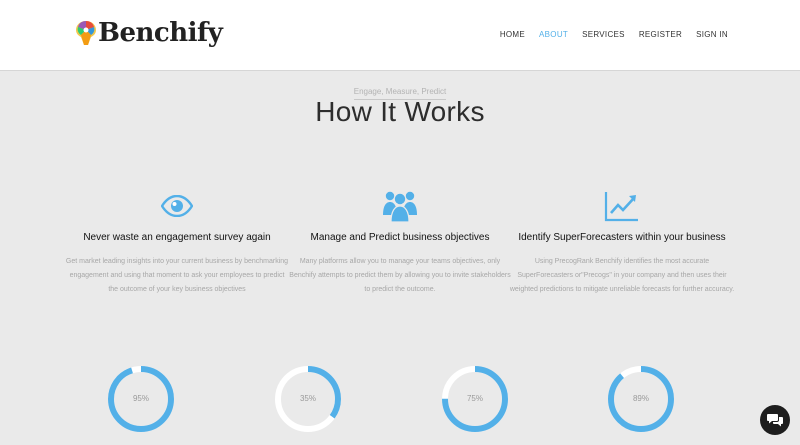  What do you see at coordinates (400, 111) in the screenshot?
I see `page-title: How It Works` at bounding box center [400, 111].